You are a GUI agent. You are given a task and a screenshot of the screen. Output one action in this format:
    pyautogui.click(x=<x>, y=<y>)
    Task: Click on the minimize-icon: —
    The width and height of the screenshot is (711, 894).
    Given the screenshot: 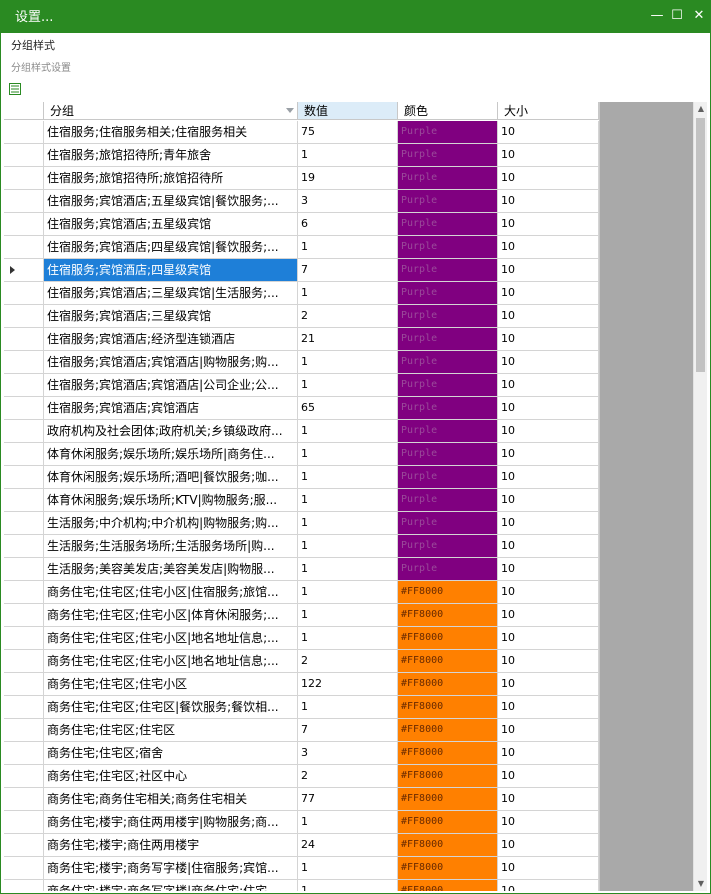 What is the action you would take?
    pyautogui.click(x=657, y=16)
    